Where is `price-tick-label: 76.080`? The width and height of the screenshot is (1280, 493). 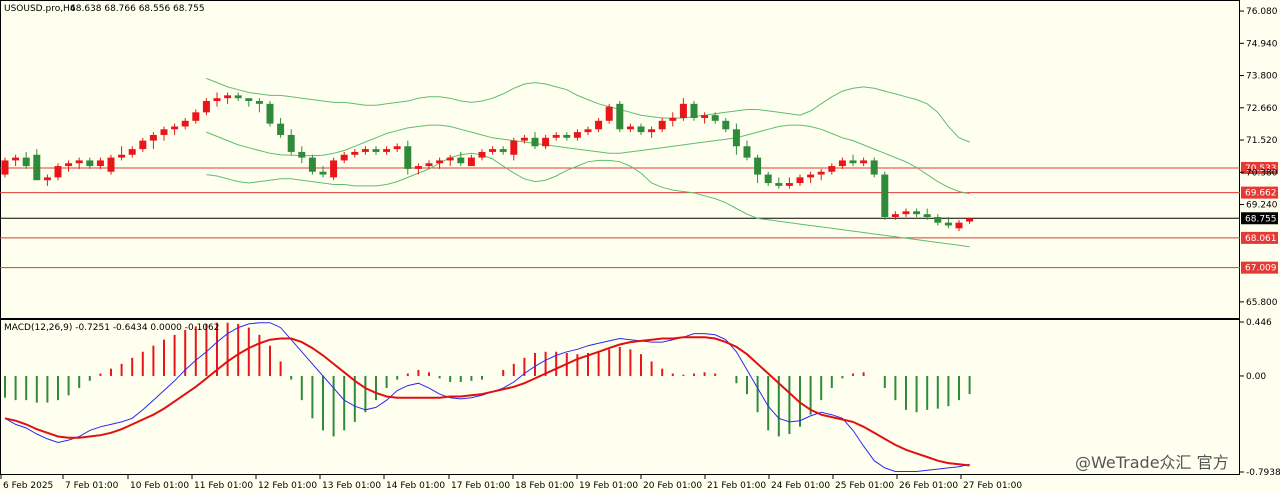
price-tick-label: 76.080 is located at coordinates (1262, 12).